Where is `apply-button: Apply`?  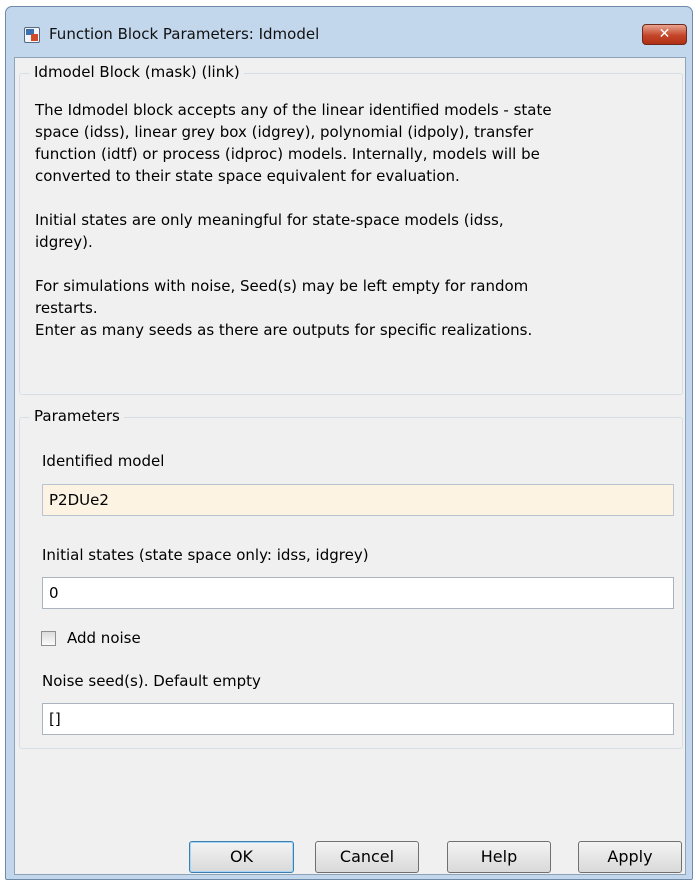
apply-button: Apply is located at coordinates (630, 857).